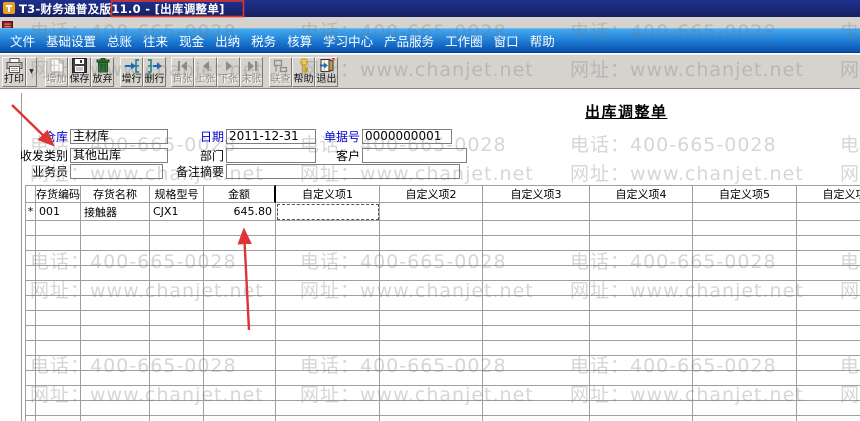  Describe the element at coordinates (115, 212) in the screenshot. I see `table-cell: 接触器` at that location.